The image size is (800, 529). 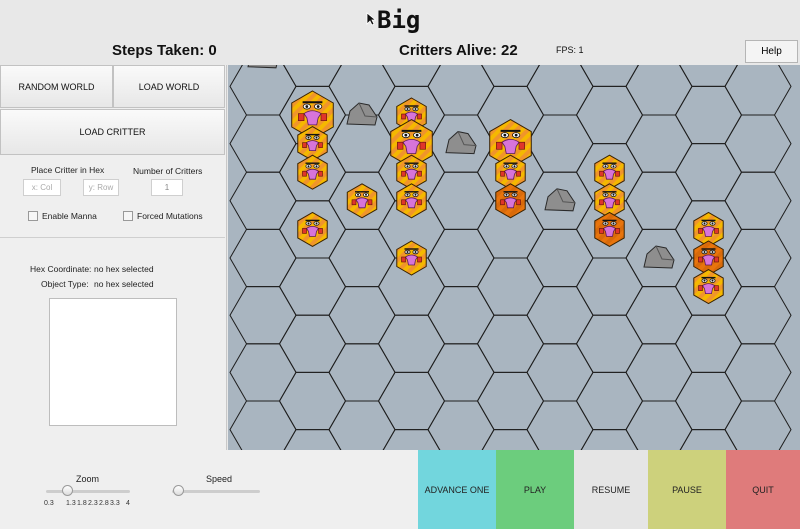 I want to click on object-type-label: Object Type:, so click(x=65, y=284).